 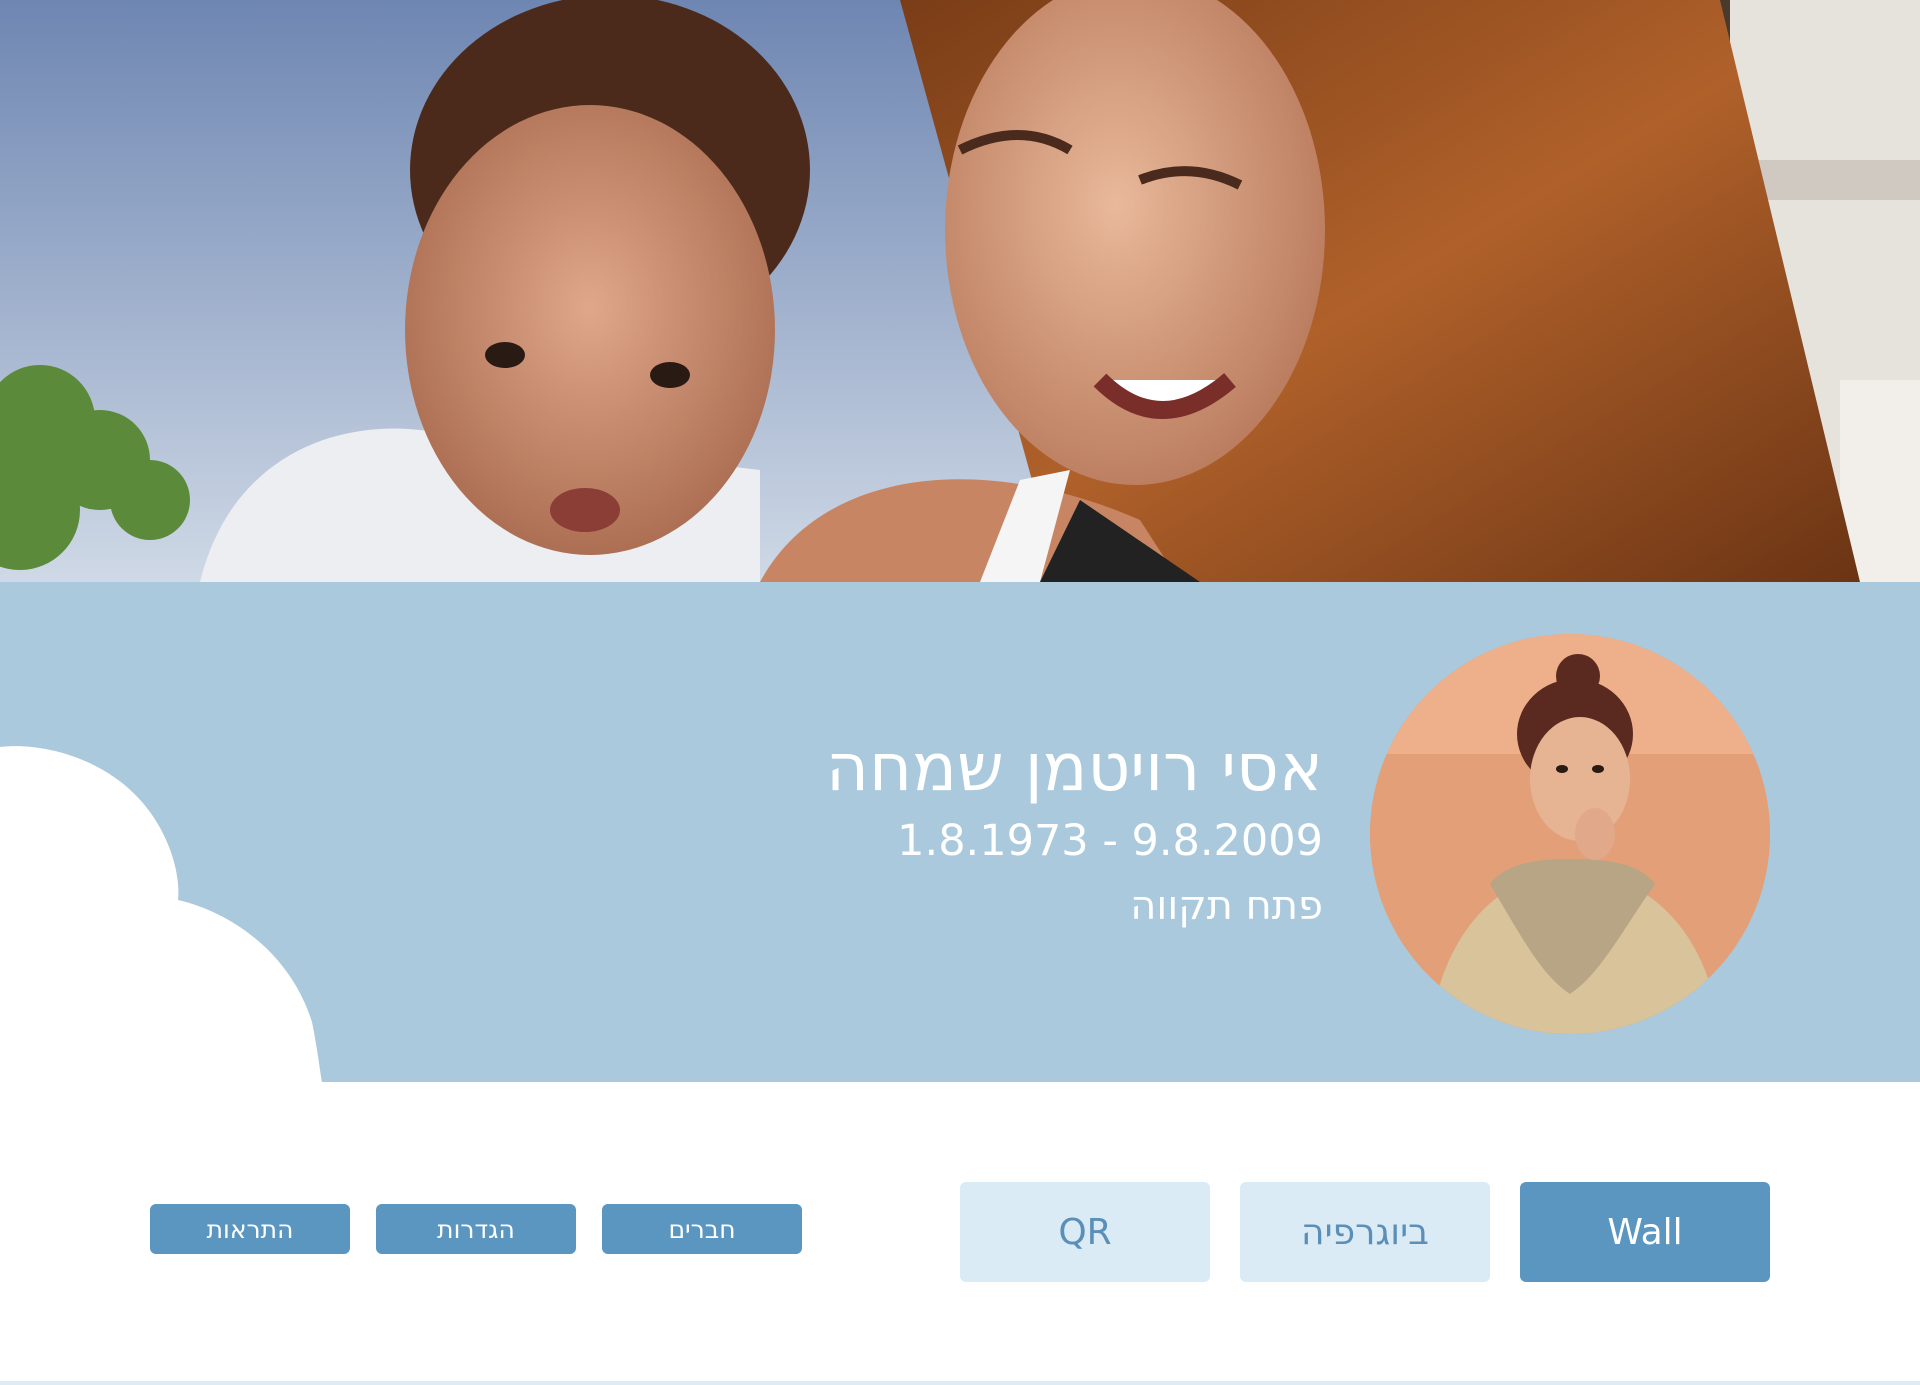 What do you see at coordinates (960, 1383) in the screenshot?
I see `divider` at bounding box center [960, 1383].